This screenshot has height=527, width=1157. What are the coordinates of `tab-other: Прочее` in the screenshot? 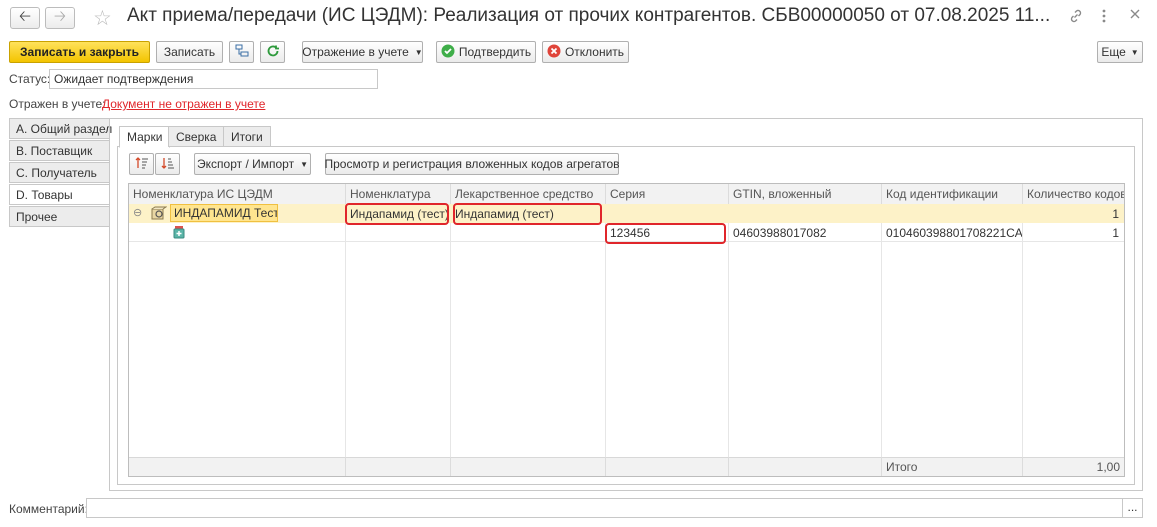 It's located at (59, 216).